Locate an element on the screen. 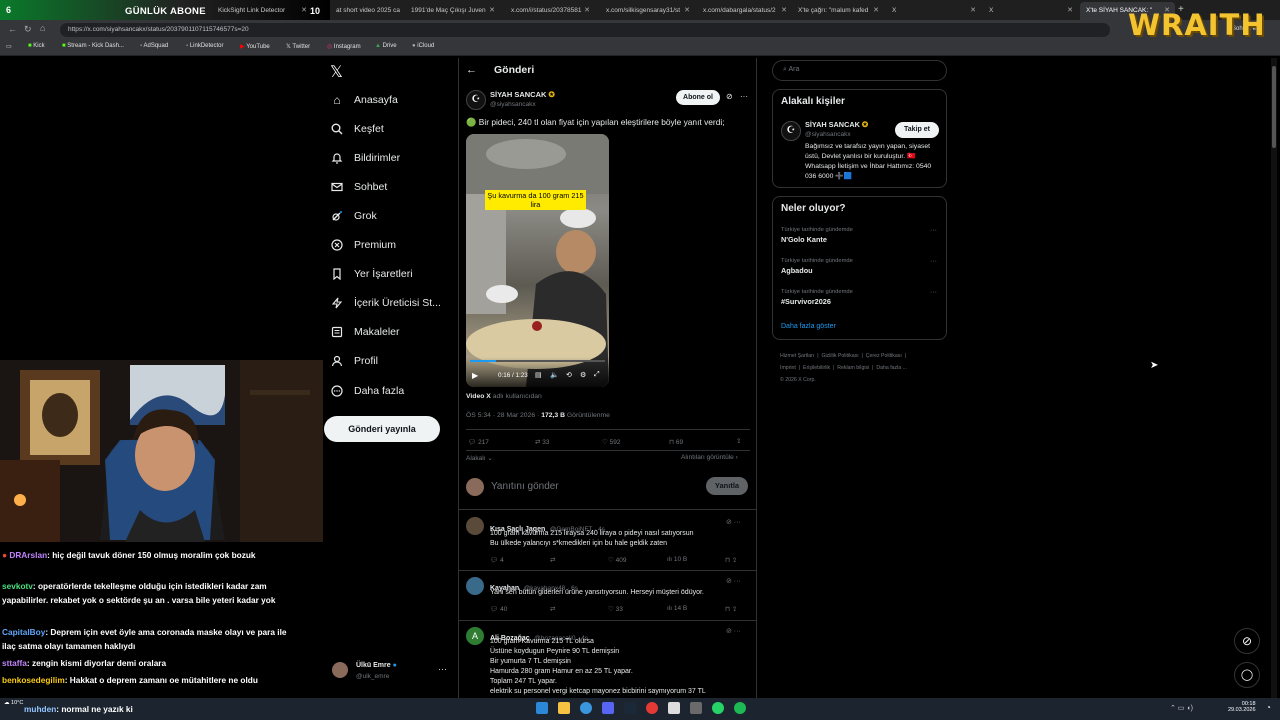 This screenshot has height=720, width=1280. chat-username: benkosedegilim is located at coordinates (33, 680).